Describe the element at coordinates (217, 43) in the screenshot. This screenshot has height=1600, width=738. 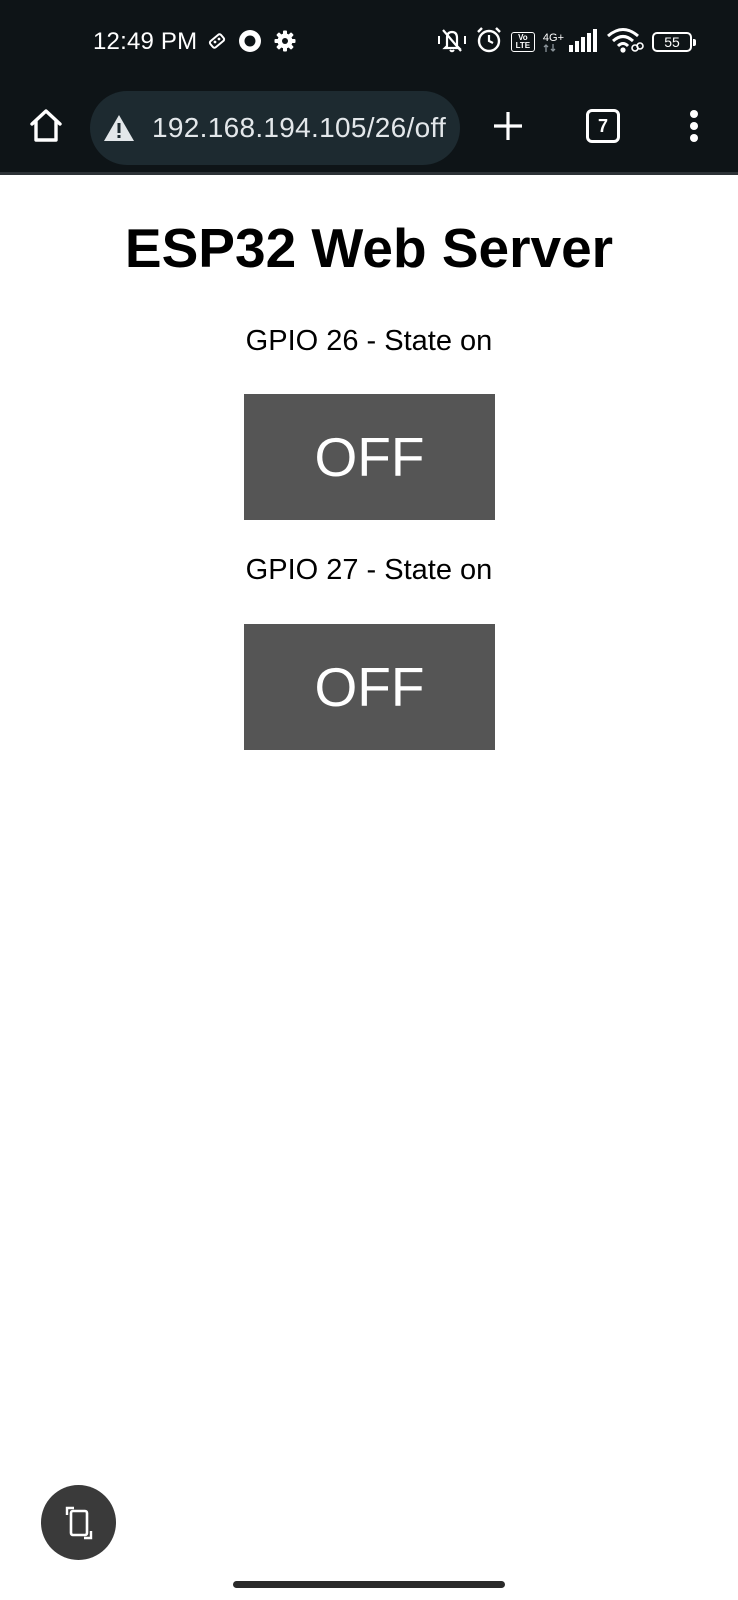
I see `bluetooth-hardware-icon` at that location.